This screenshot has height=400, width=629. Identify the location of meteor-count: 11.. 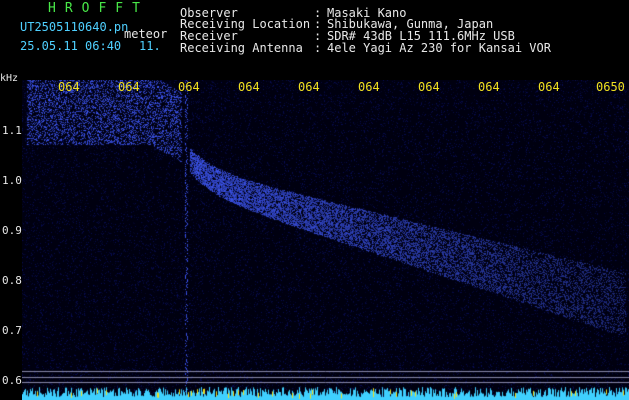
(150, 46).